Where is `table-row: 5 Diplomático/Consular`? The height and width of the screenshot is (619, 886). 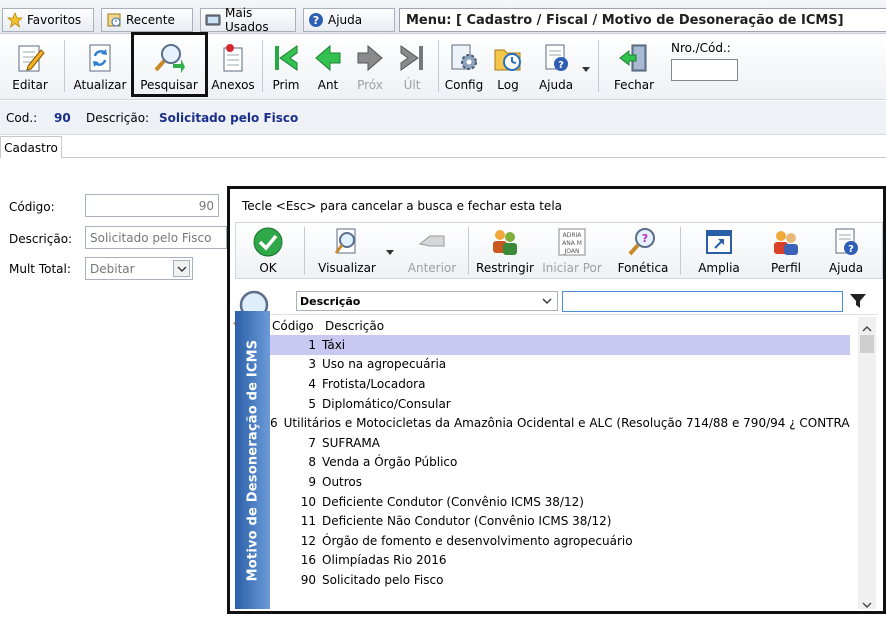
table-row: 5 Diplomático/Consular is located at coordinates (560, 404).